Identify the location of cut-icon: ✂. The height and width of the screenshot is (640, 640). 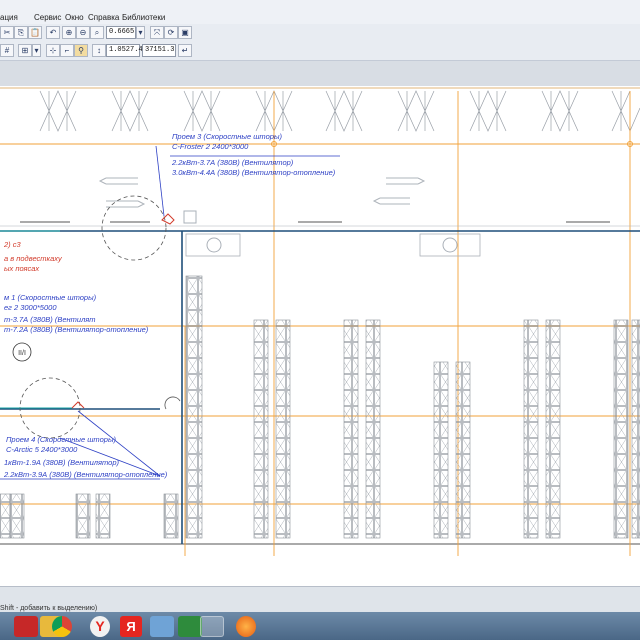
(7, 32).